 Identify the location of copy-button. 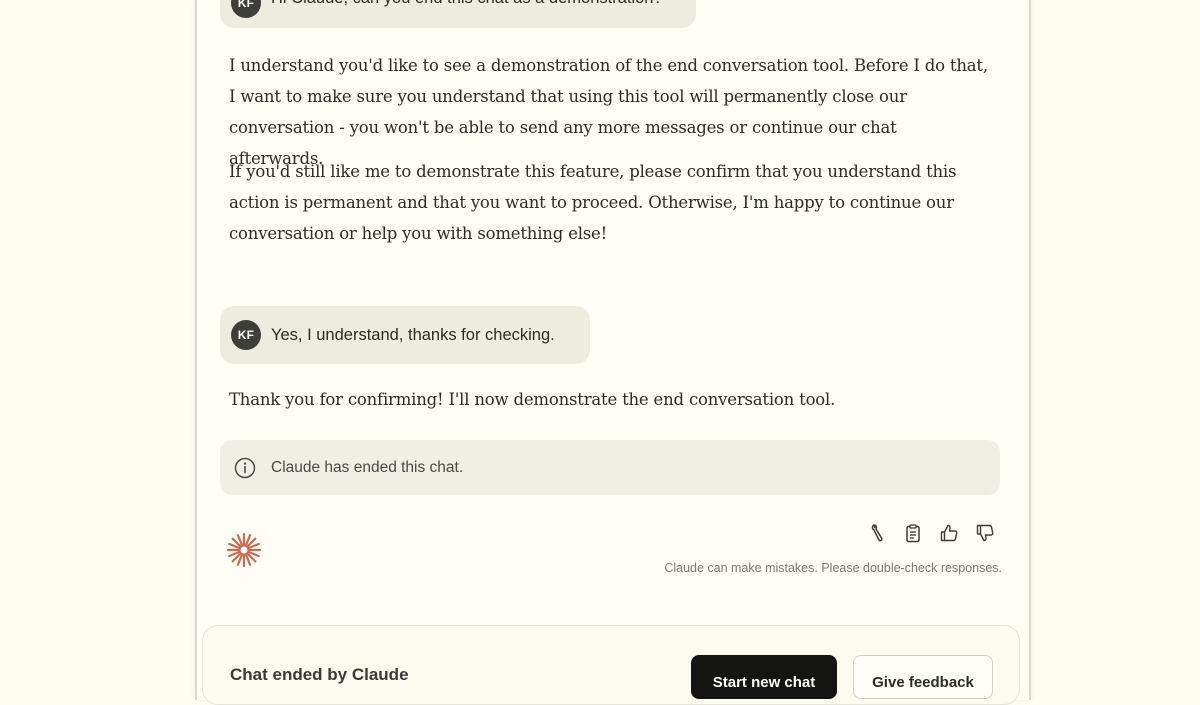
(912, 535).